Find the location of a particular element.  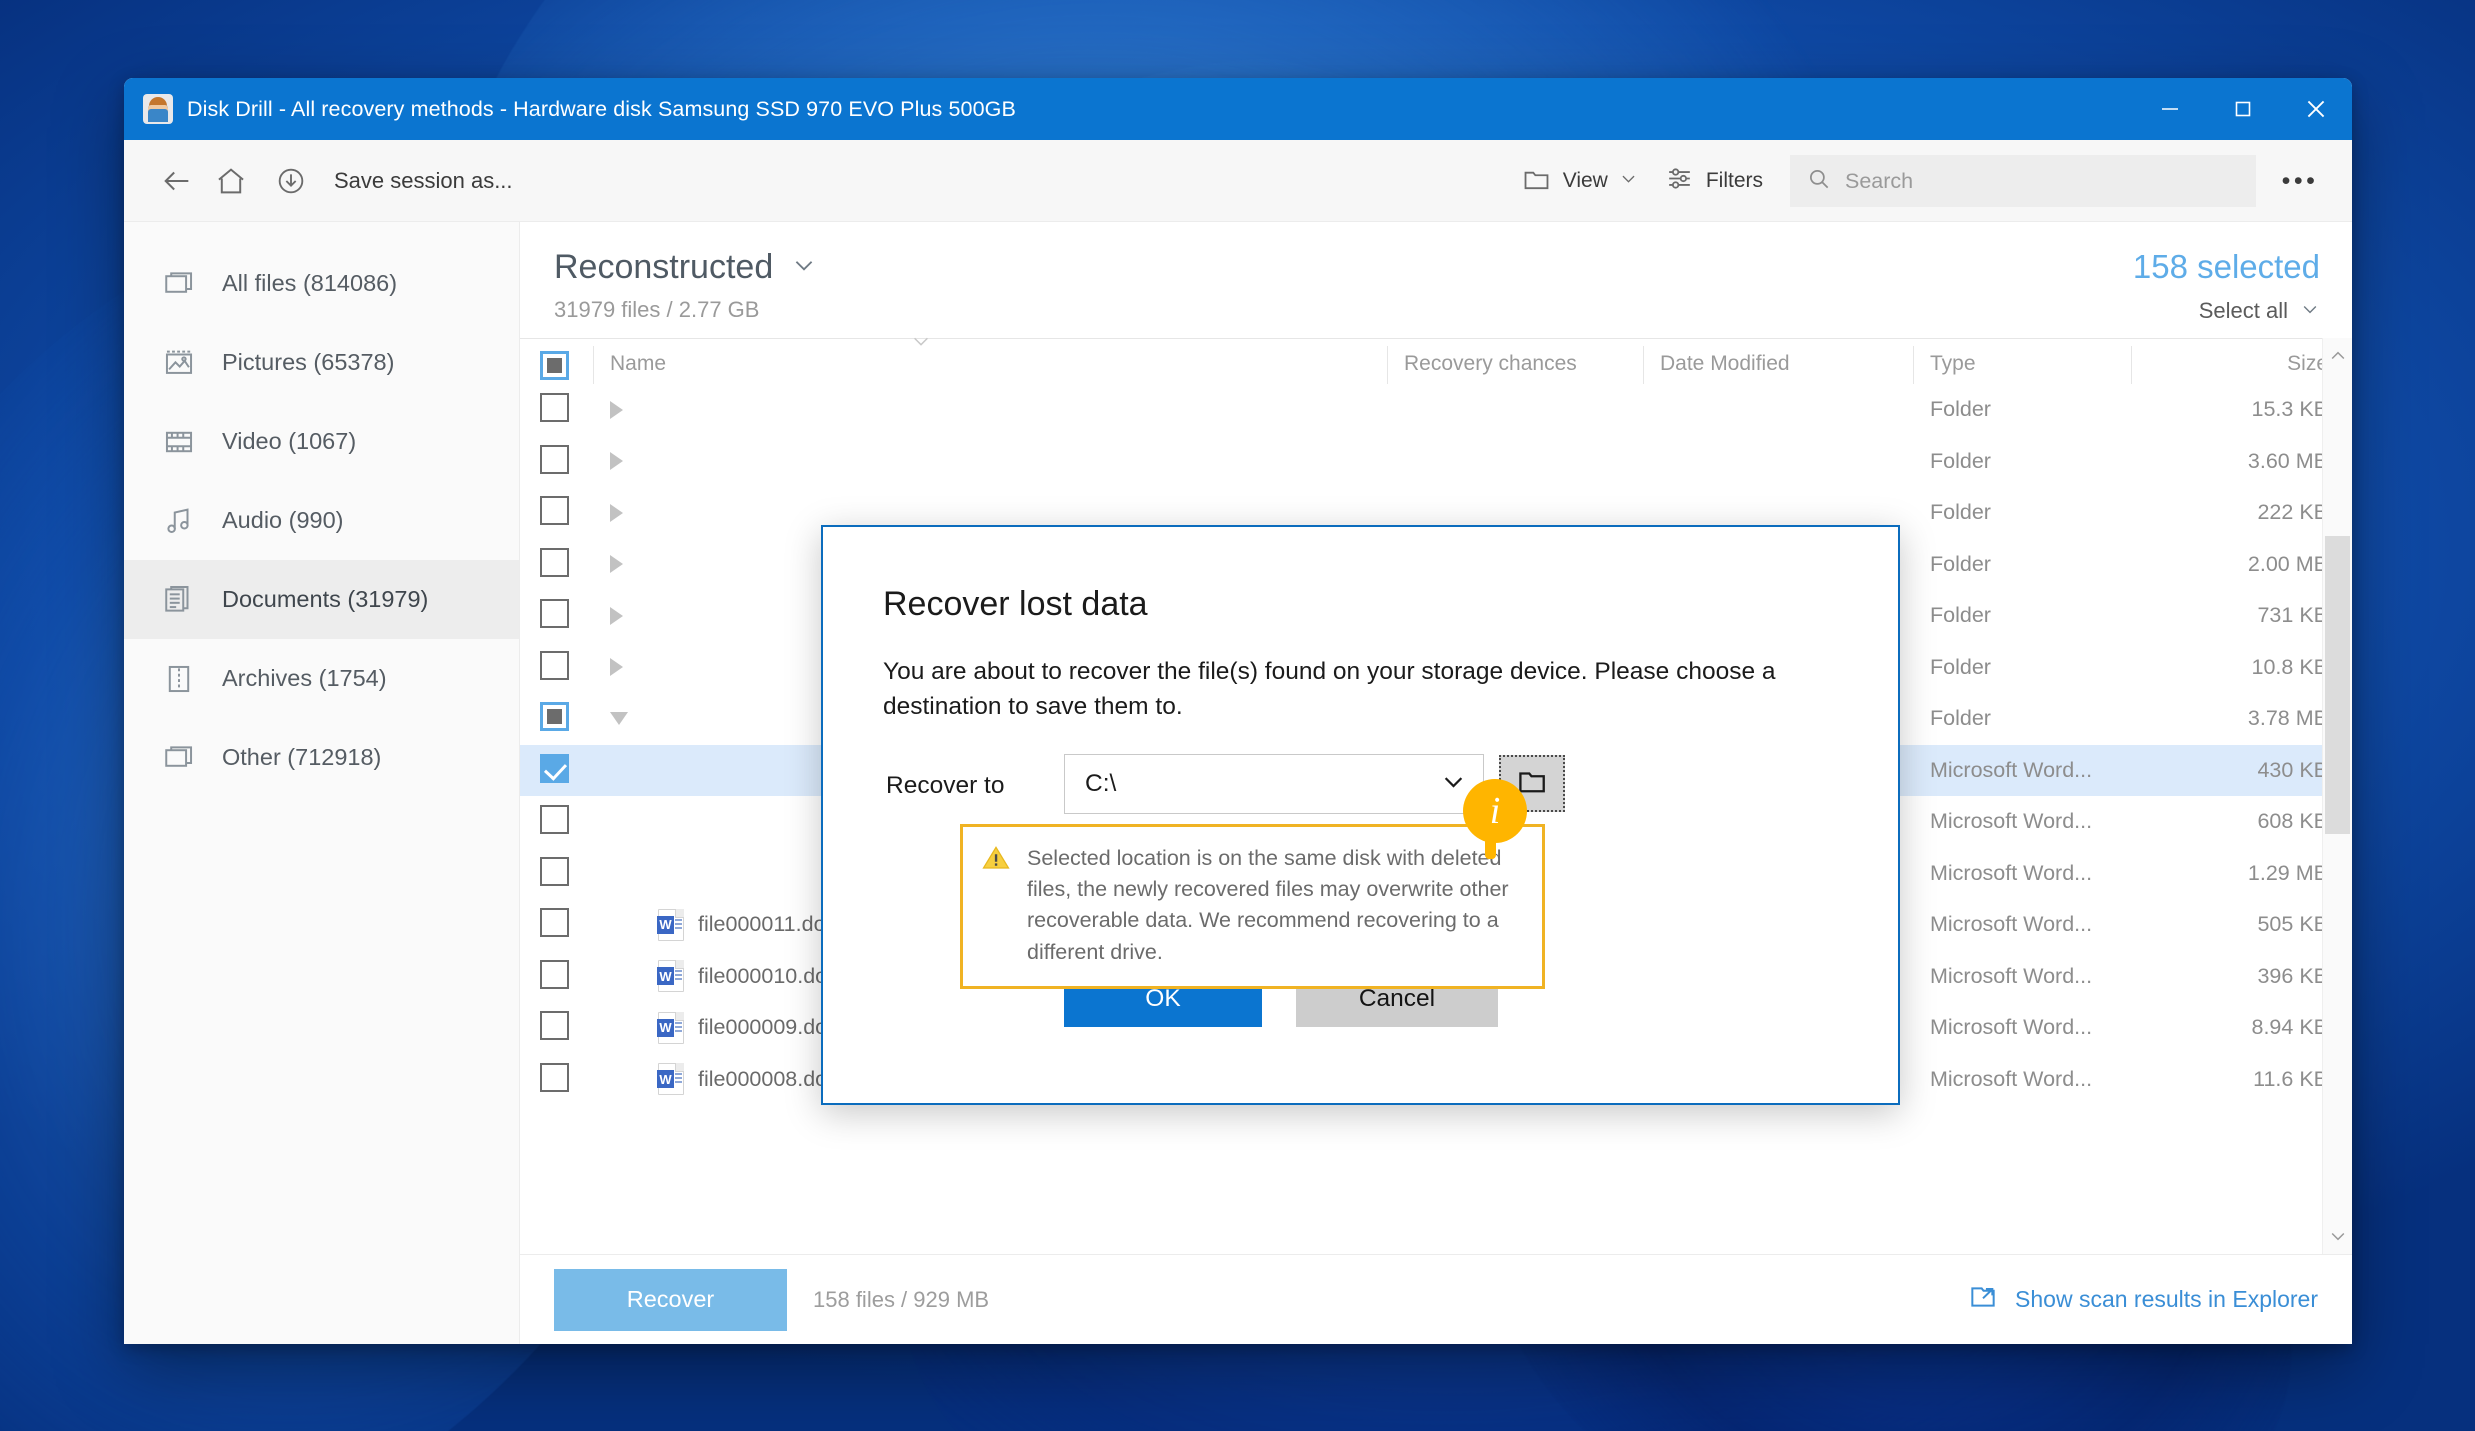

picture-icon is located at coordinates (179, 363).